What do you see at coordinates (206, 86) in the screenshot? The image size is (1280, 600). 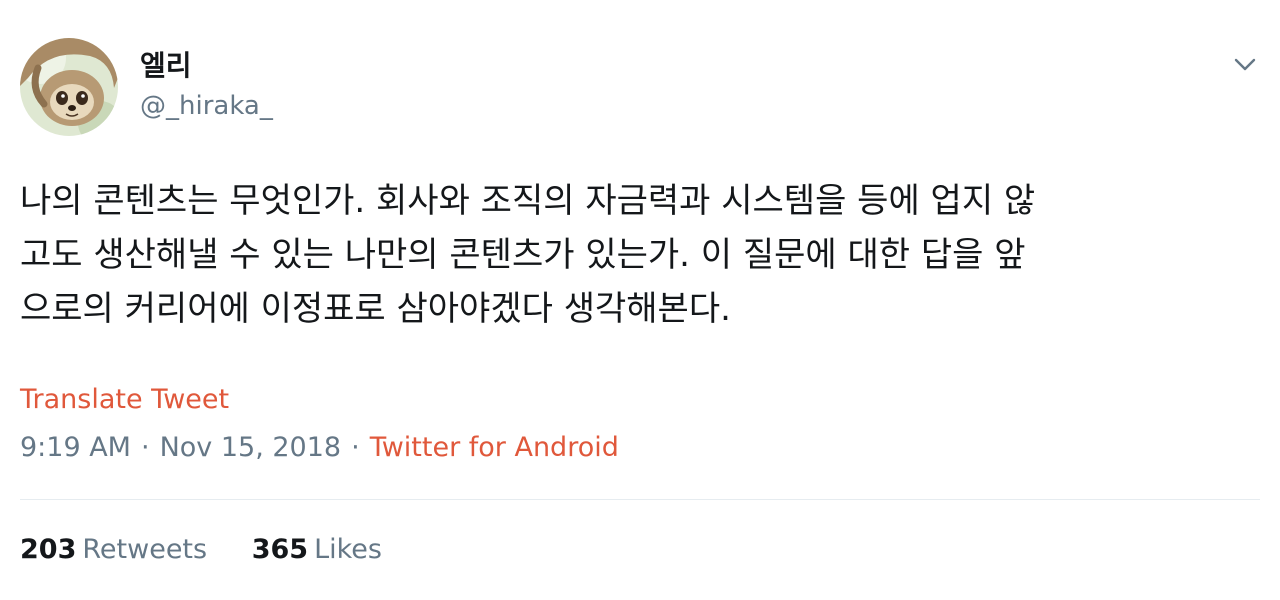 I see `author-info: 엘리 @_hiraka_` at bounding box center [206, 86].